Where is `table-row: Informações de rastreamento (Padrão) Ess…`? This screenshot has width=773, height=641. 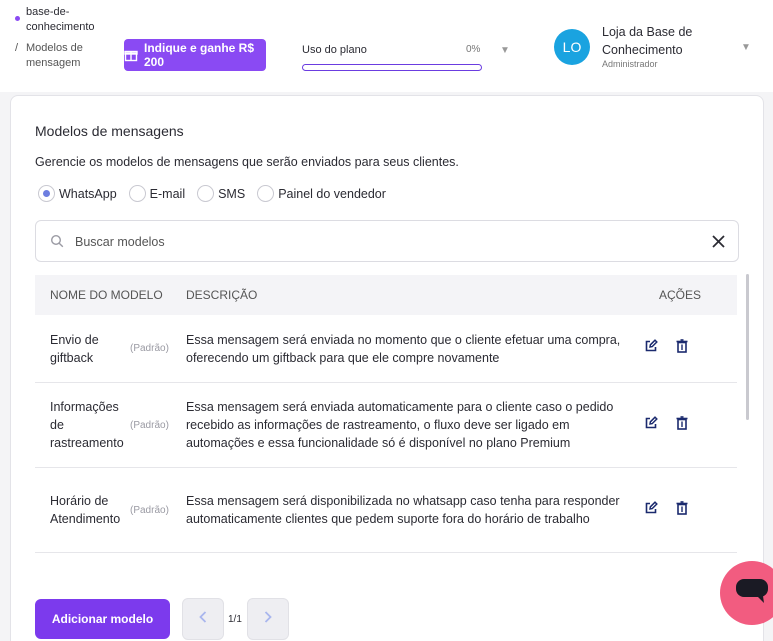 table-row: Informações de rastreamento (Padrão) Ess… is located at coordinates (386, 425).